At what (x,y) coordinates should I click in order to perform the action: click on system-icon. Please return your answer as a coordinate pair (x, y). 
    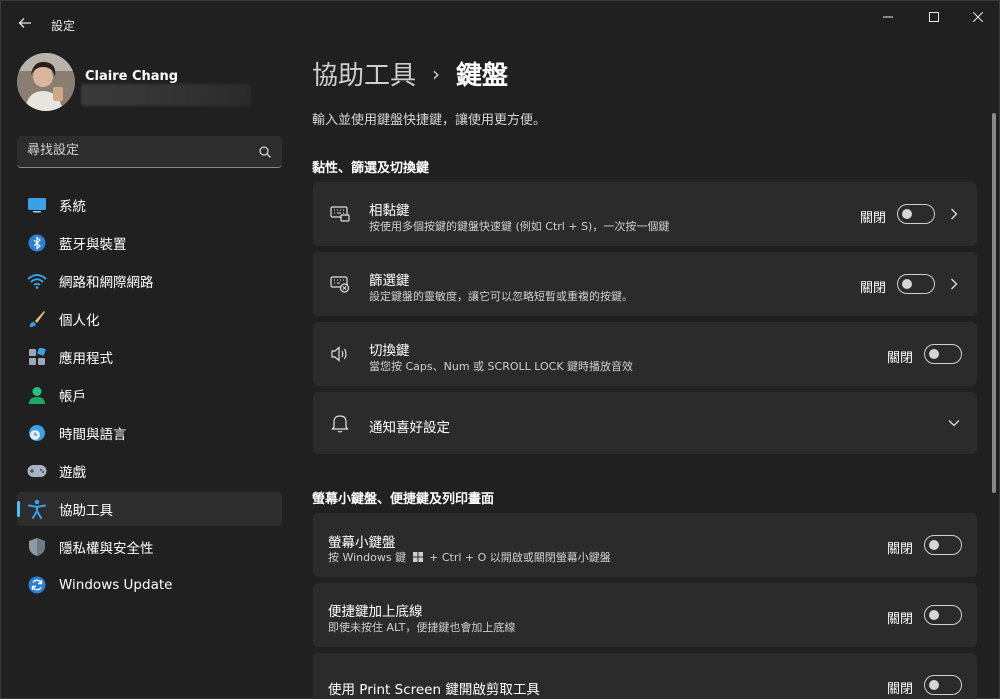
    Looking at the image, I should click on (37, 205).